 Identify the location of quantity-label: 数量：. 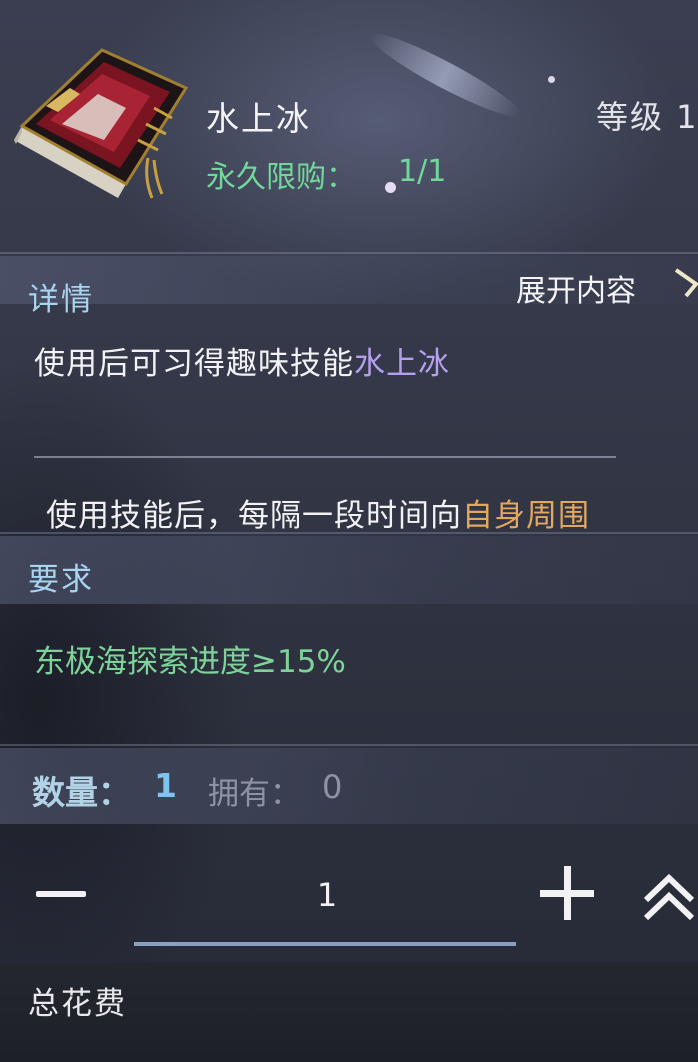
(81, 792).